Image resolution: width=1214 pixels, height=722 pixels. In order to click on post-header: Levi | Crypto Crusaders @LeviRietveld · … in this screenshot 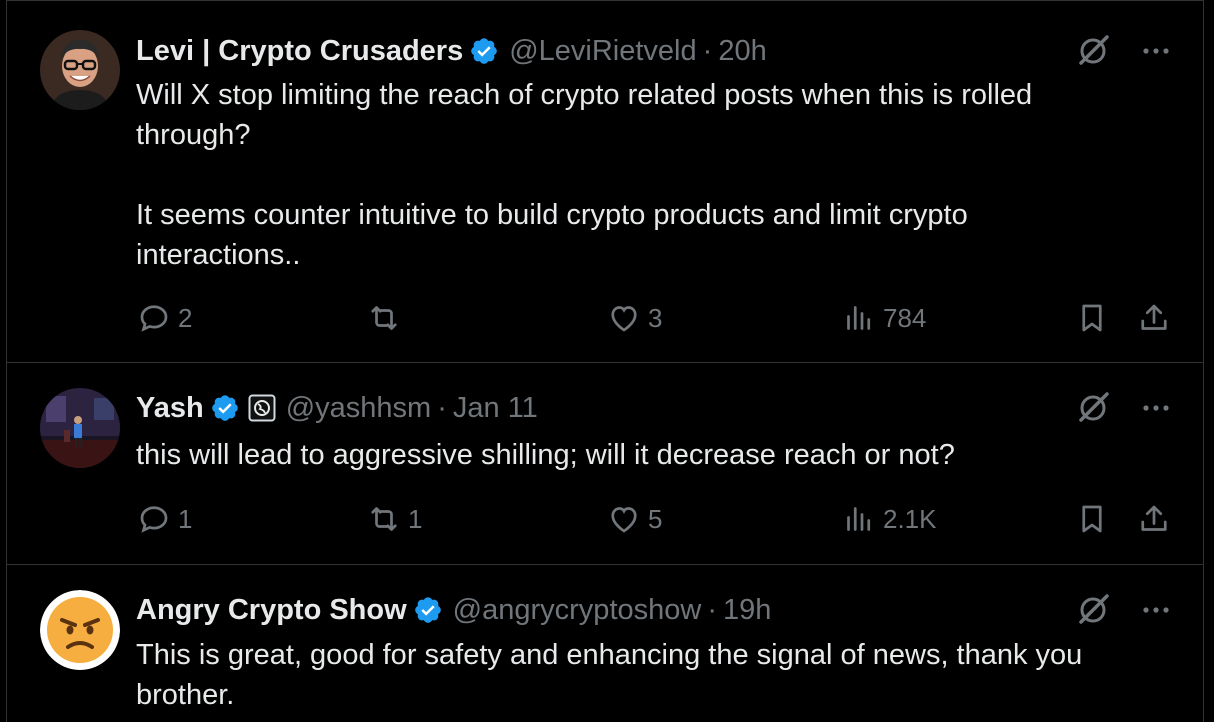, I will do `click(659, 51)`.